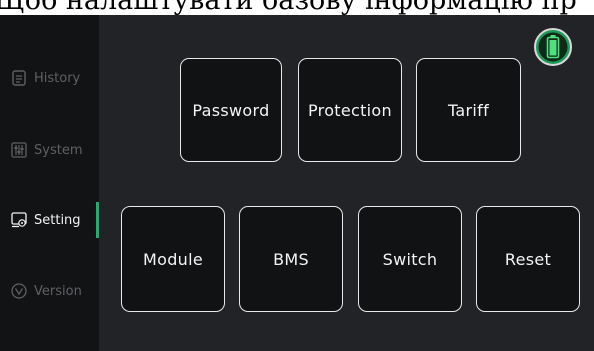 This screenshot has height=351, width=594. What do you see at coordinates (291, 259) in the screenshot?
I see `bms-button: BMS` at bounding box center [291, 259].